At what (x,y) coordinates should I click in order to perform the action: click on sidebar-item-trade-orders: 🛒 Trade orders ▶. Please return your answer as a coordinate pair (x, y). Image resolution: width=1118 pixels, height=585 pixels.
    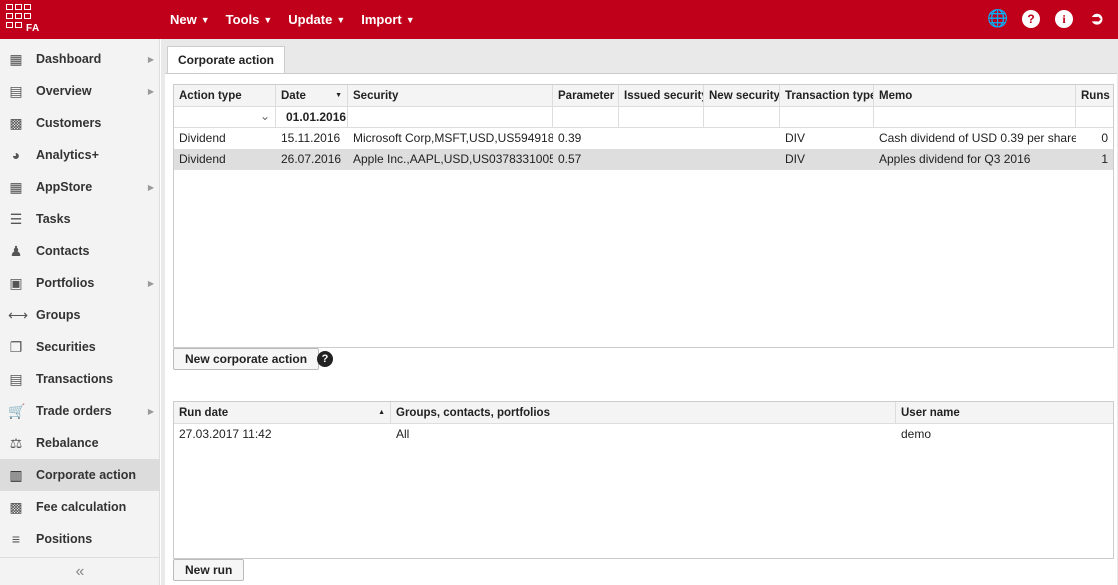
    Looking at the image, I should click on (80, 411).